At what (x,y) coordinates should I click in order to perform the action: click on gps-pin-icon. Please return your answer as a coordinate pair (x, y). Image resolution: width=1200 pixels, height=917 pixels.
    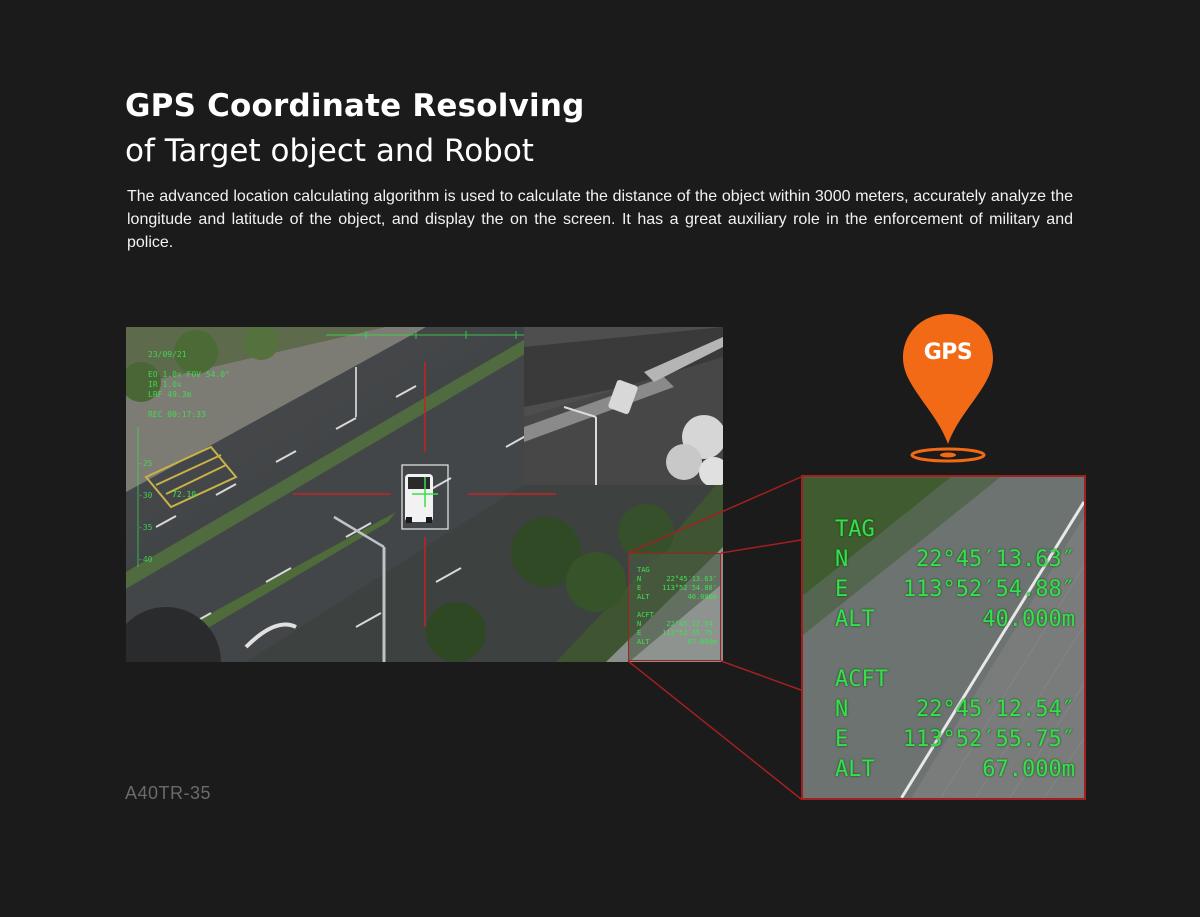
    Looking at the image, I should click on (948, 388).